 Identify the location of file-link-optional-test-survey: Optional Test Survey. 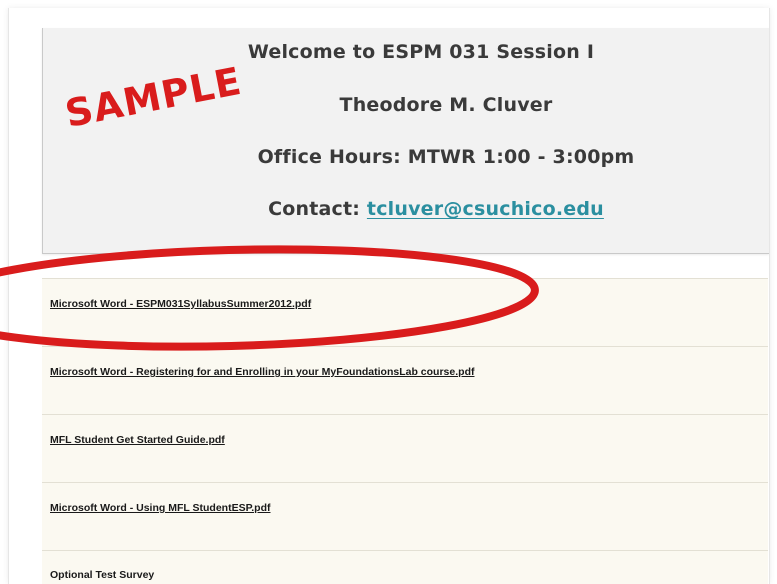
(102, 575).